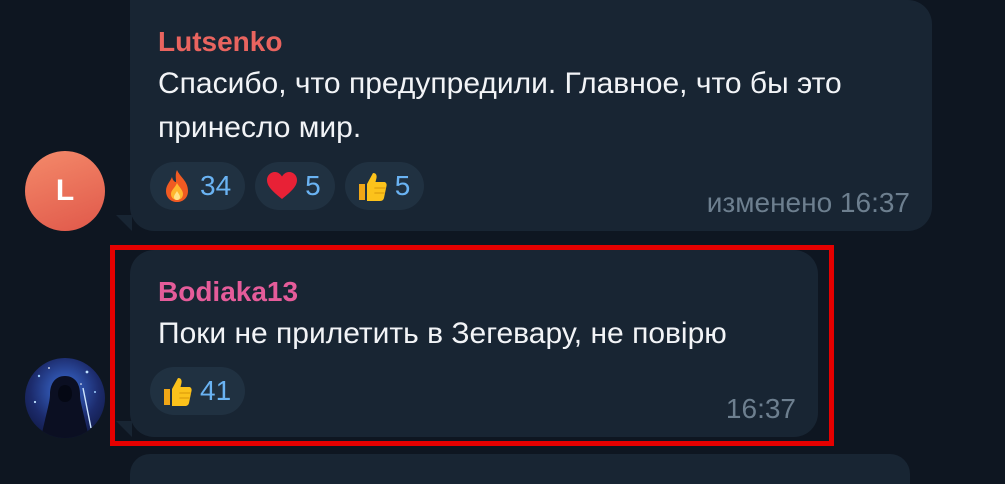  Describe the element at coordinates (216, 390) in the screenshot. I see `reaction-count: 41` at that location.